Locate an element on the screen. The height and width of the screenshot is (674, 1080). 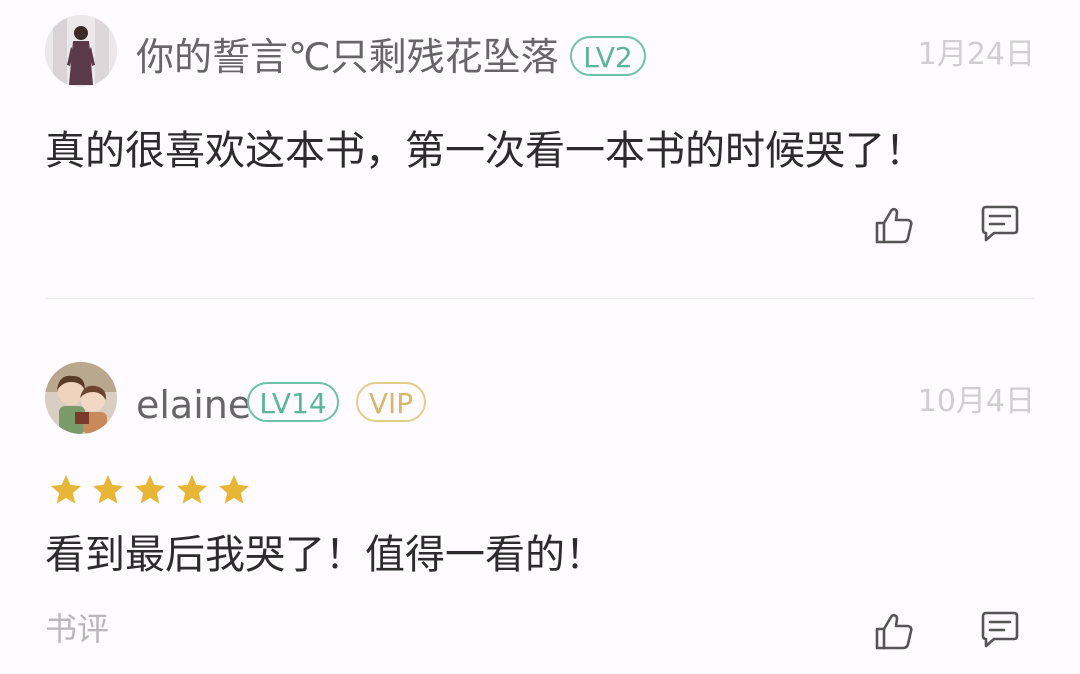
divider is located at coordinates (540, 298).